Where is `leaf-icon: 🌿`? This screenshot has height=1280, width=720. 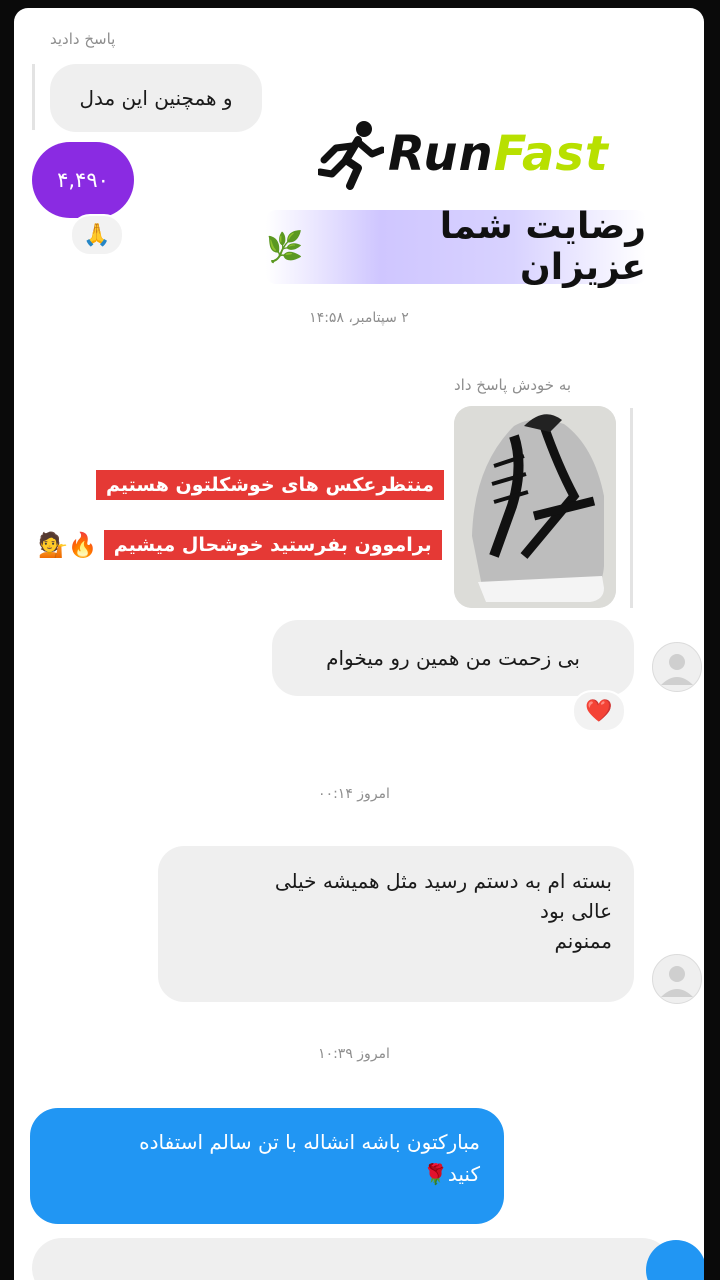
leaf-icon: 🌿 is located at coordinates (285, 247).